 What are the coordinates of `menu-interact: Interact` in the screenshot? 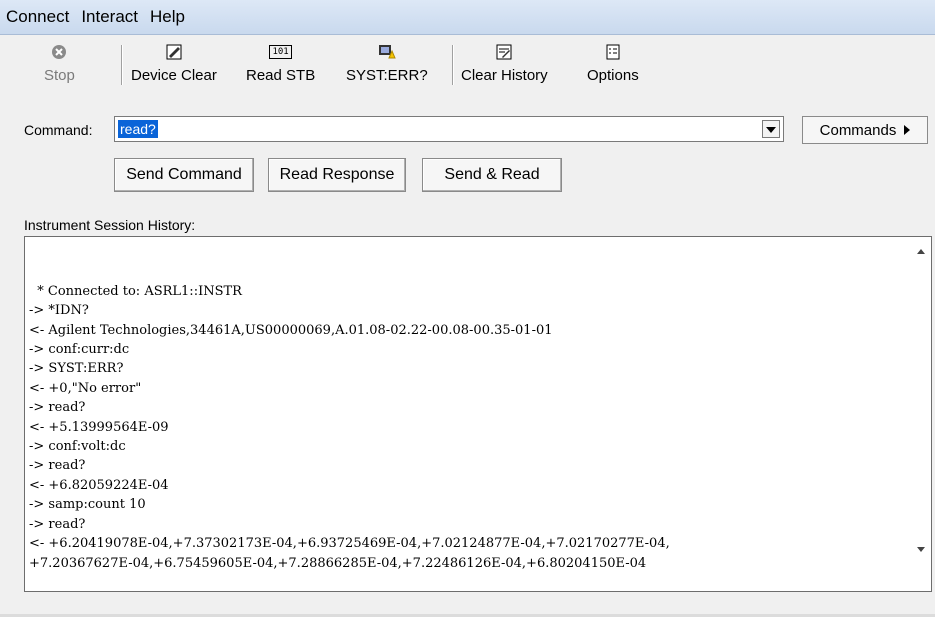 It's located at (109, 17).